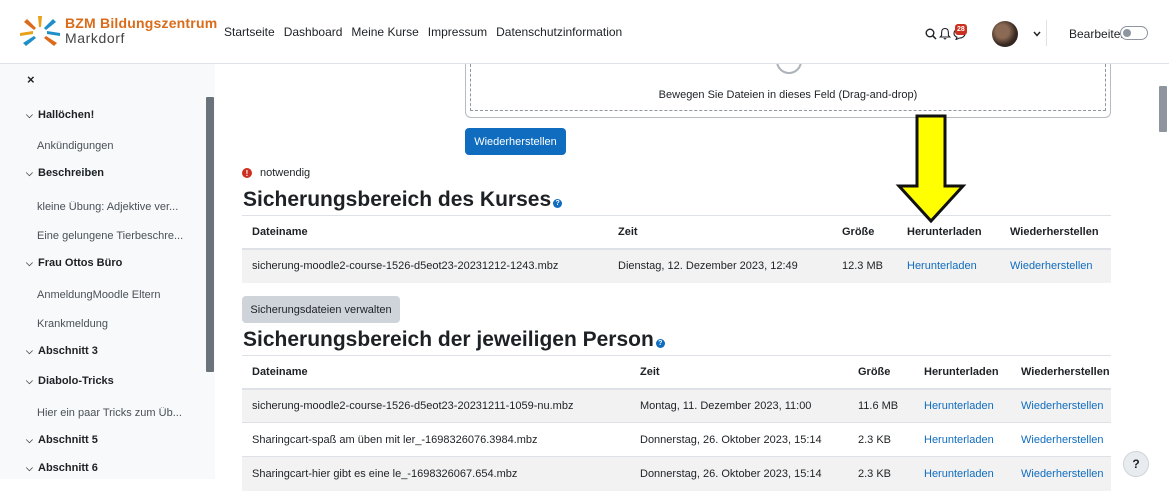  Describe the element at coordinates (68, 351) in the screenshot. I see `section-label: Abschnitt 3` at that location.